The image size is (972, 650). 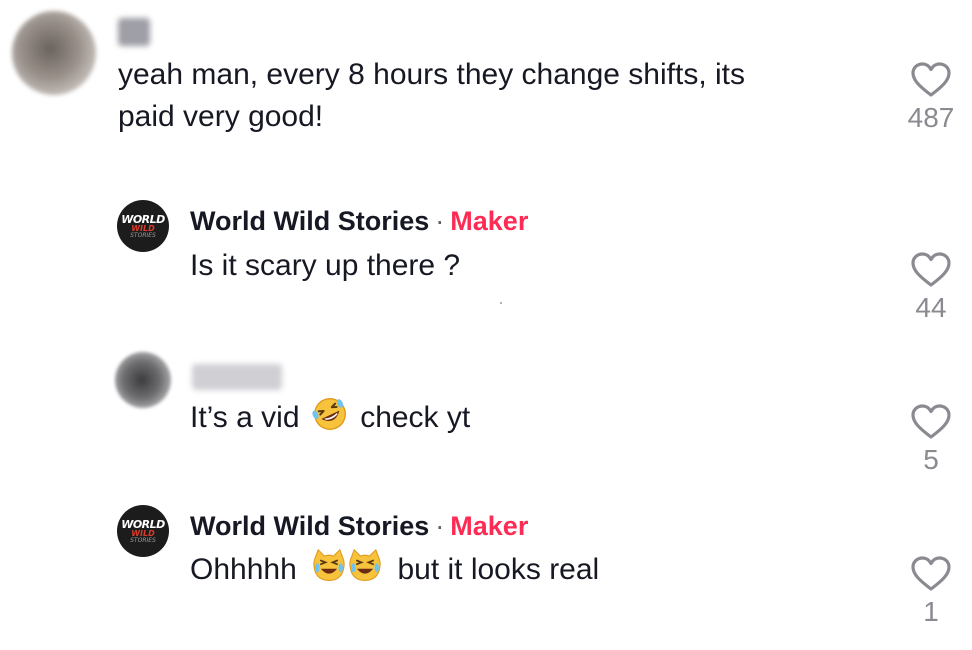 What do you see at coordinates (347, 564) in the screenshot?
I see `cat-with-tears-of-joy-emoji-icon` at bounding box center [347, 564].